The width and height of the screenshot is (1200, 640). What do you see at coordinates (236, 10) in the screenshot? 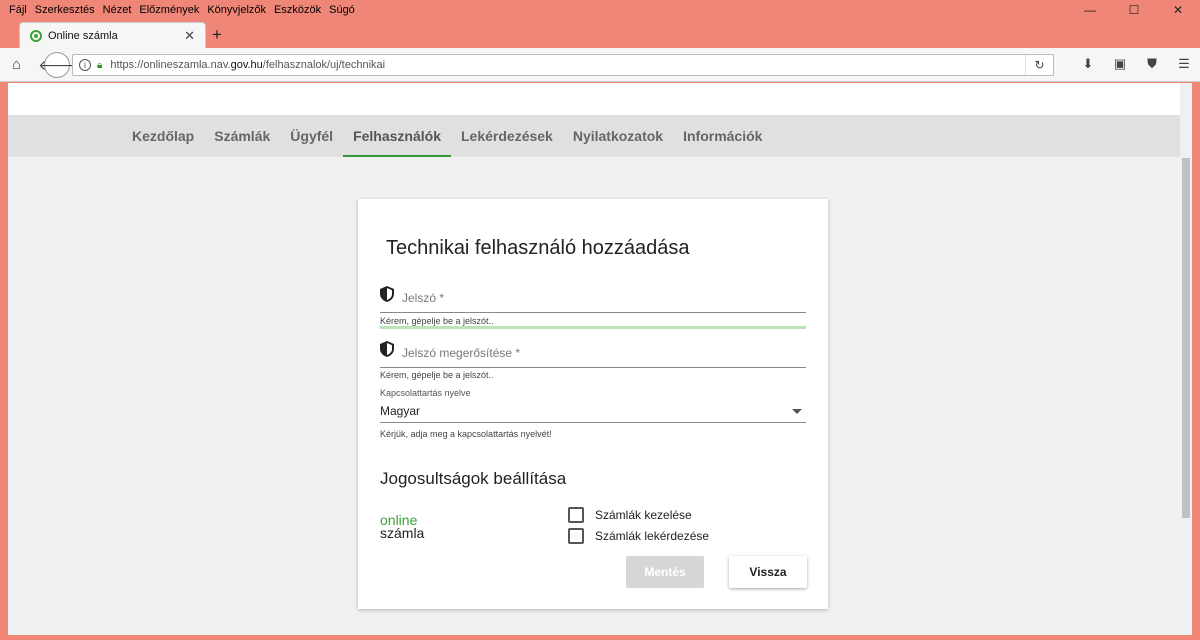
I see `menu-bookmarks: Könyvjelzők` at bounding box center [236, 10].